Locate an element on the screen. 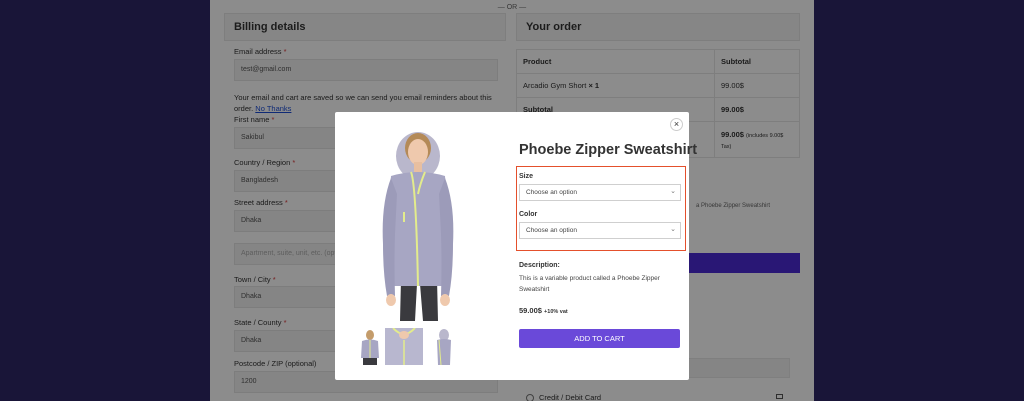  close-button: × is located at coordinates (676, 124).